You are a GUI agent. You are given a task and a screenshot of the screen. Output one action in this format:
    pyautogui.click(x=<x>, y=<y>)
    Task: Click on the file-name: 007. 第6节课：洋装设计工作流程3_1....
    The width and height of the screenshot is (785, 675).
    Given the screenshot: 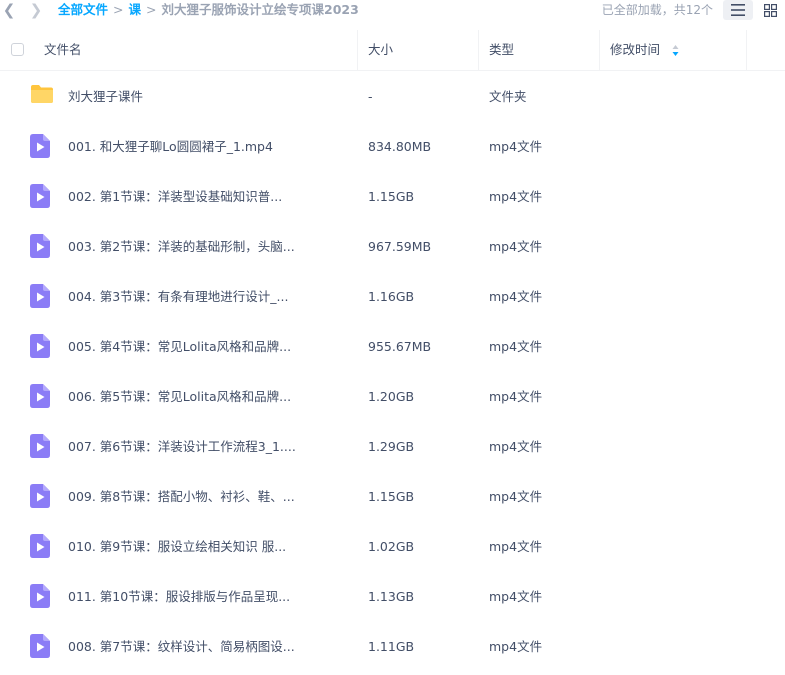 What is the action you would take?
    pyautogui.click(x=182, y=447)
    